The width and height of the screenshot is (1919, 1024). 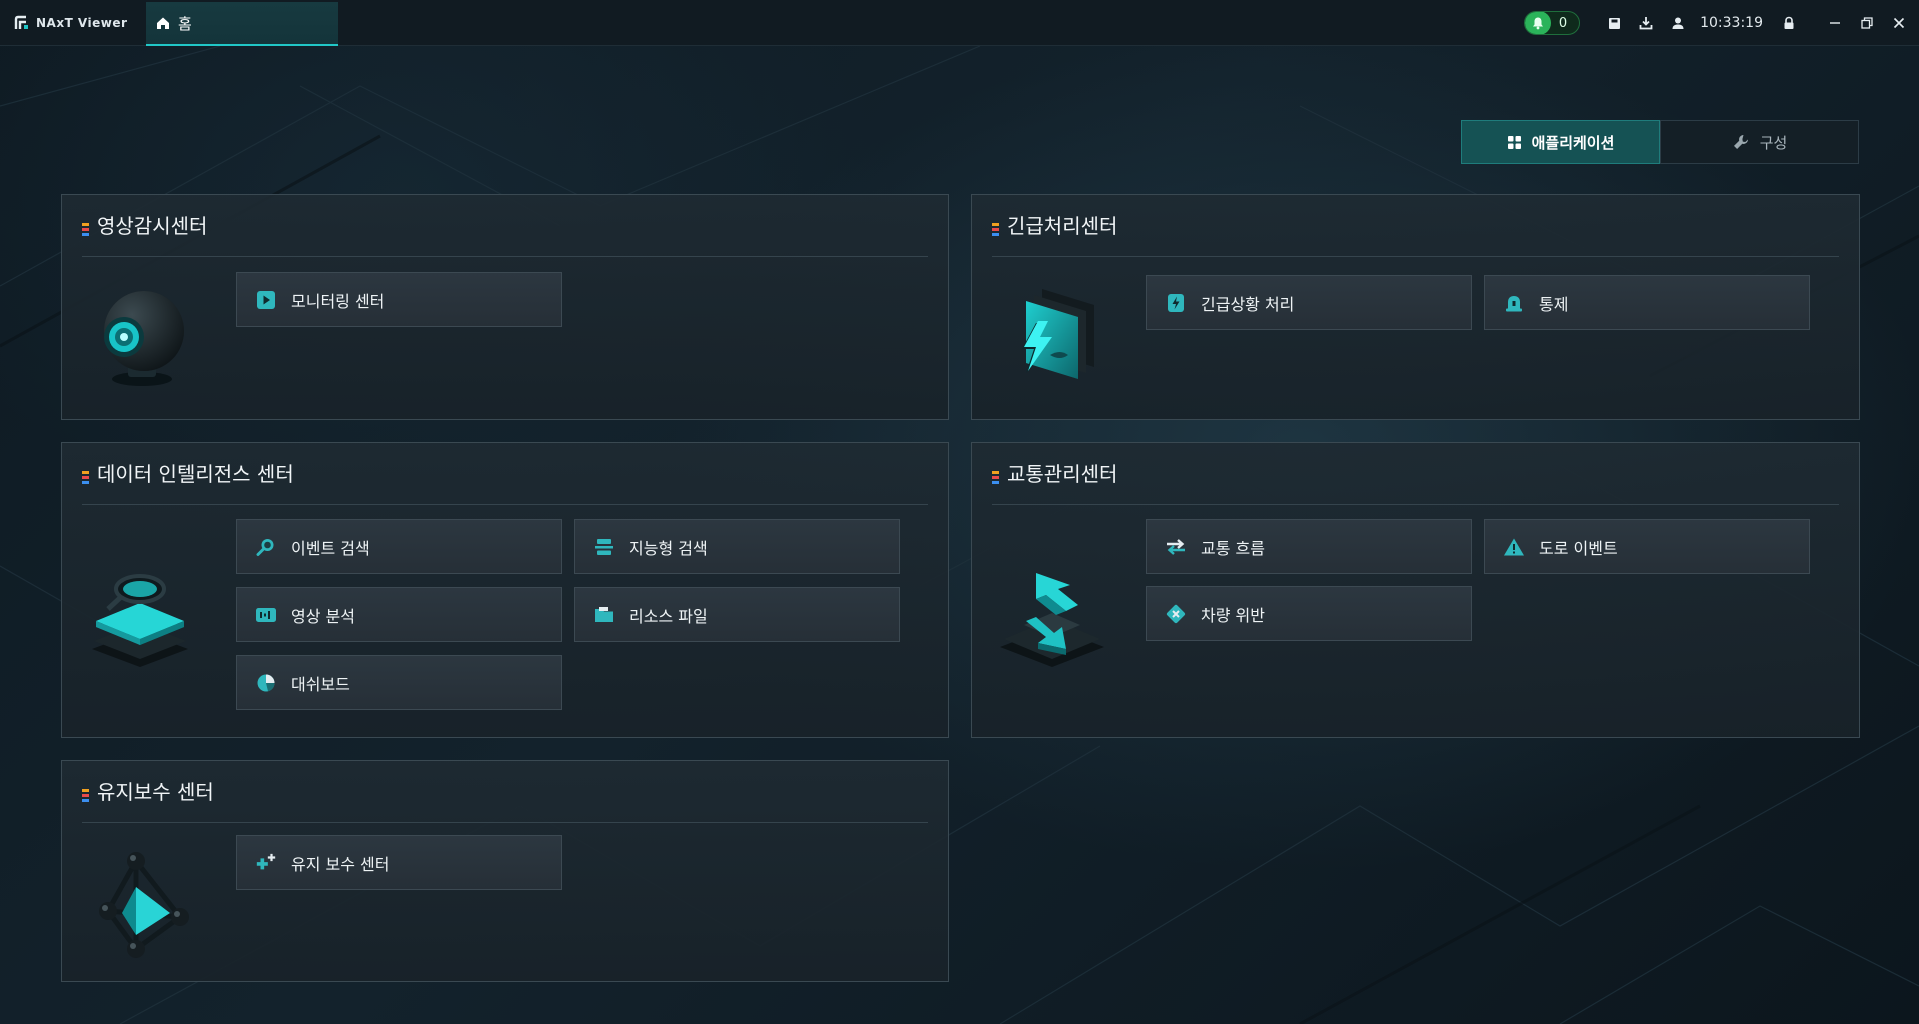 What do you see at coordinates (1415, 483) in the screenshot?
I see `panel-header: 교통관리센터` at bounding box center [1415, 483].